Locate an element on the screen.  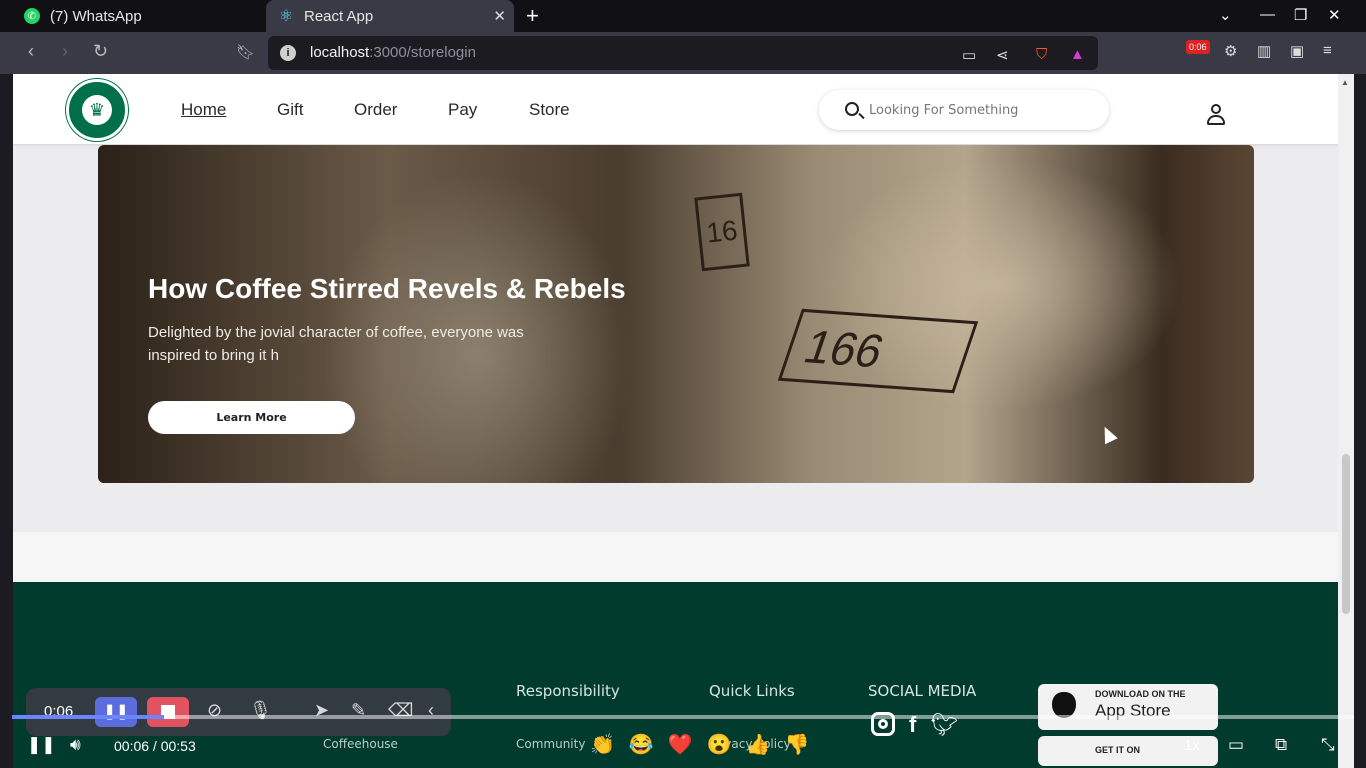
site-header: ♛ Home Gift Order Pay Store is located at coordinates (675, 109).